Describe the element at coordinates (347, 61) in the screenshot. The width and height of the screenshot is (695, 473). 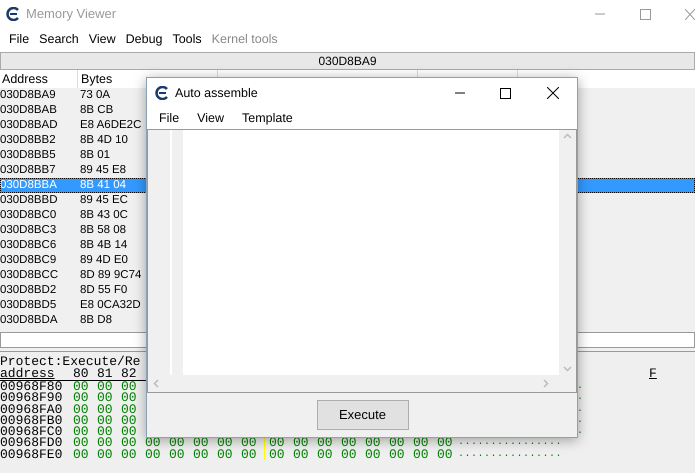
I see `address-text: 030D8BA9` at that location.